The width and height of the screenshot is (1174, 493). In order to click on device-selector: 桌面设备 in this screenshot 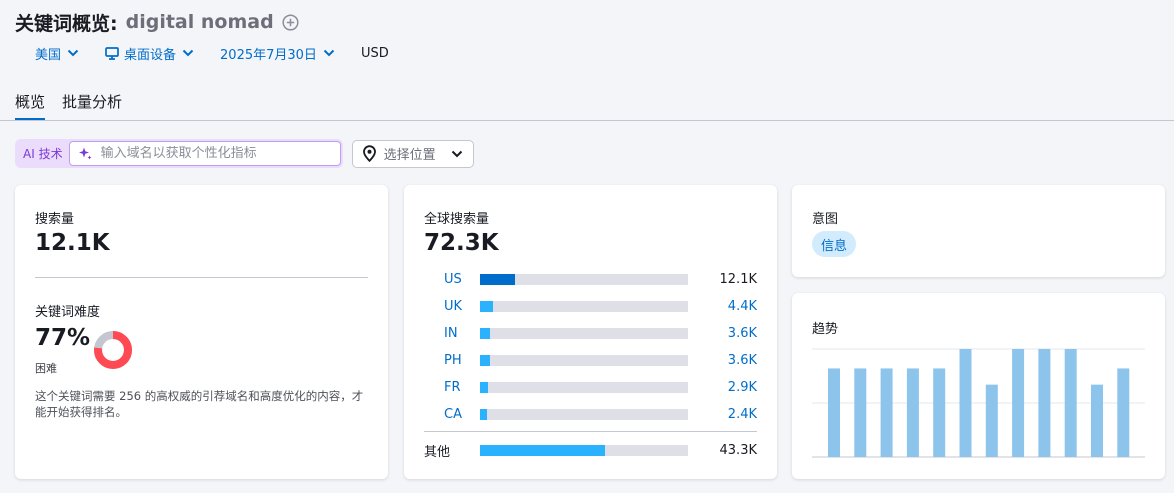, I will do `click(149, 53)`.